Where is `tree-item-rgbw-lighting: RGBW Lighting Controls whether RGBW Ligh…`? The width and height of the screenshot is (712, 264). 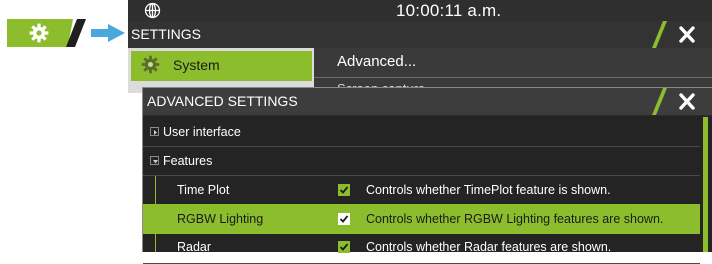 tree-item-rgbw-lighting: RGBW Lighting Controls whether RGBW Ligh… is located at coordinates (421, 219).